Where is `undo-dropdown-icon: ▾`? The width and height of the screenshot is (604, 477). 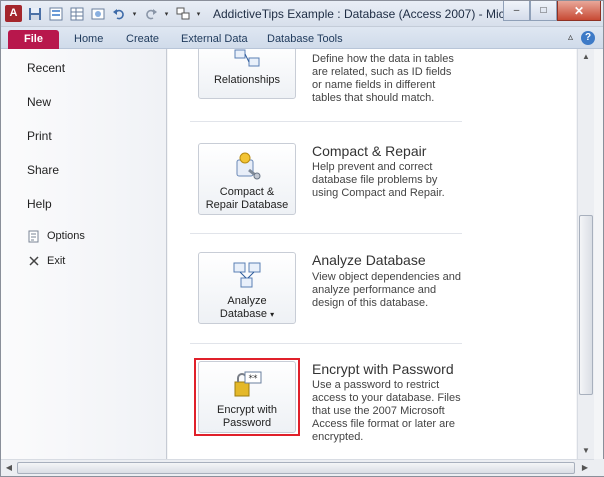
undo-dropdown-icon: ▾ is located at coordinates (134, 13).